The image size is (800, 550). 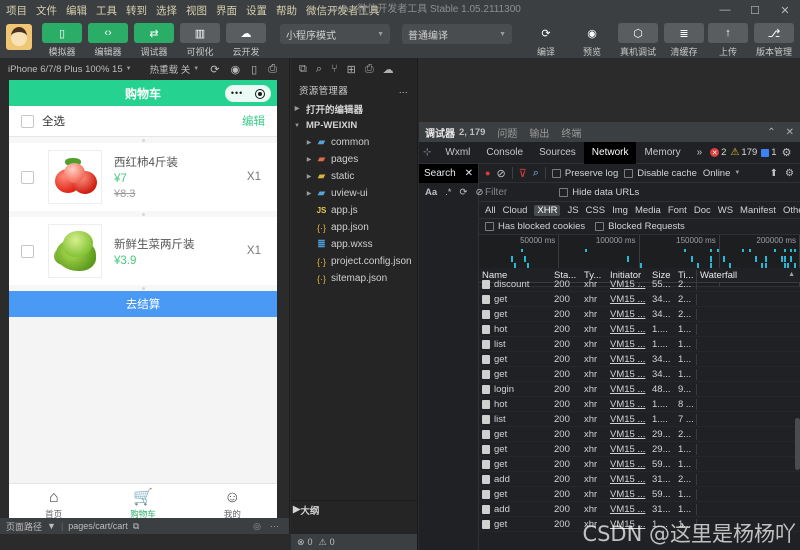 I want to click on record-icon: ●, so click(x=487, y=173).